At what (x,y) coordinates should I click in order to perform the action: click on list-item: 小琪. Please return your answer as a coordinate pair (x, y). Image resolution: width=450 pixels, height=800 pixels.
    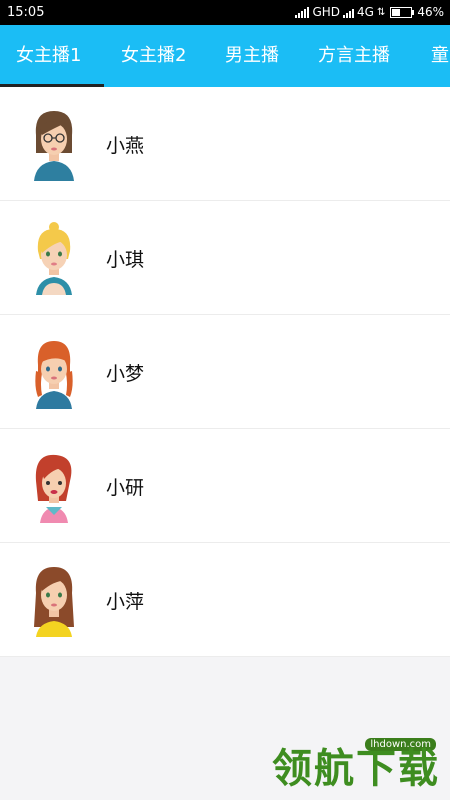
    Looking at the image, I should click on (225, 258).